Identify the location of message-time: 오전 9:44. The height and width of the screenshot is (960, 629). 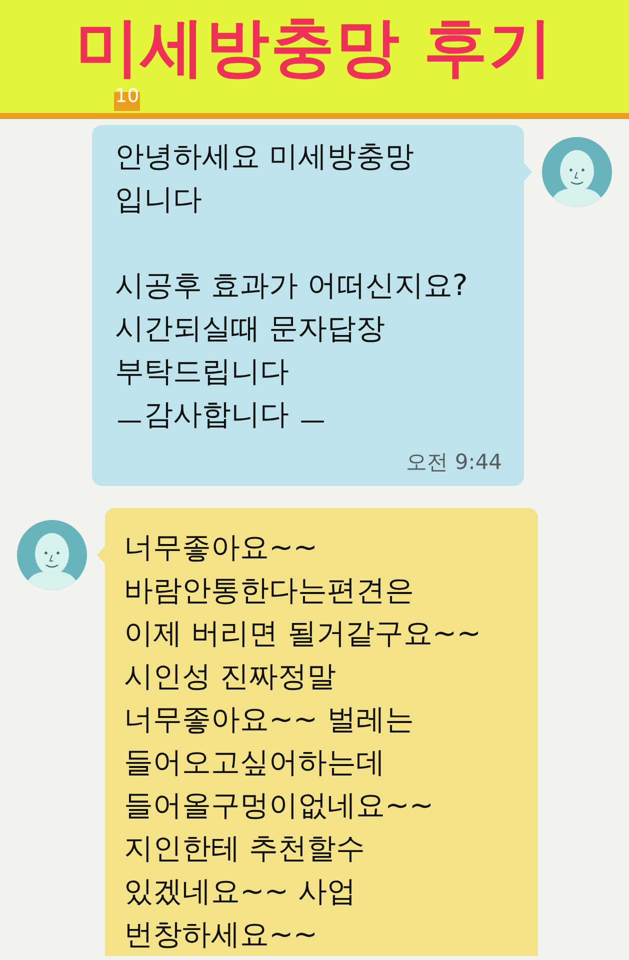
(453, 462).